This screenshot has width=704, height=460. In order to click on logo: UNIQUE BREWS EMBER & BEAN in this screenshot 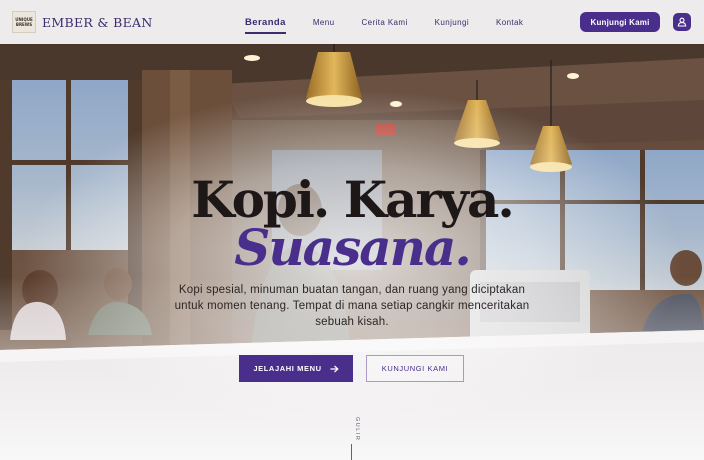, I will do `click(82, 22)`.